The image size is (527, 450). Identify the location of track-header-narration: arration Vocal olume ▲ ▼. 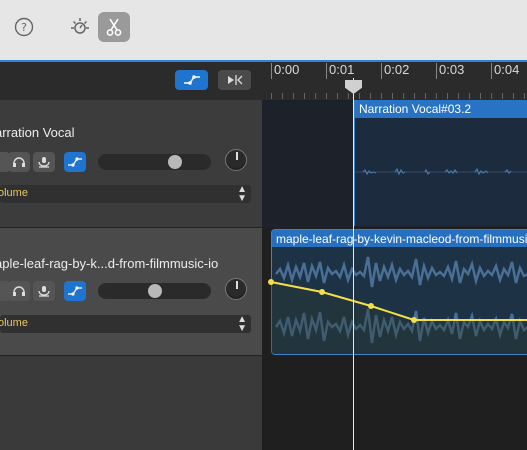
(131, 164).